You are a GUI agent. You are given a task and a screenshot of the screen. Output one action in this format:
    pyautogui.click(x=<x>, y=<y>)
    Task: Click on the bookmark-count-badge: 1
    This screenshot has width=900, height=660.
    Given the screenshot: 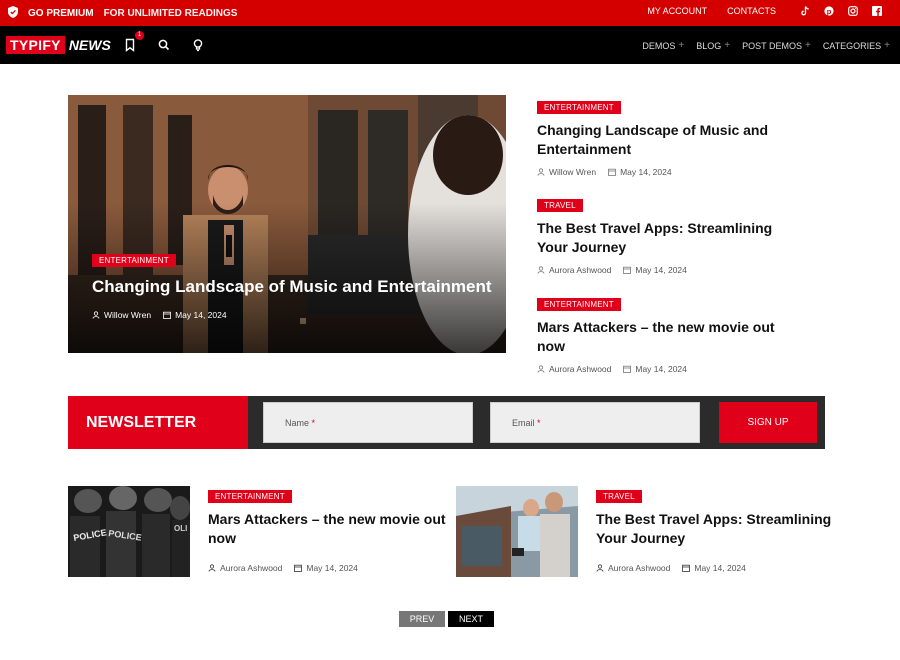 What is the action you would take?
    pyautogui.click(x=139, y=35)
    